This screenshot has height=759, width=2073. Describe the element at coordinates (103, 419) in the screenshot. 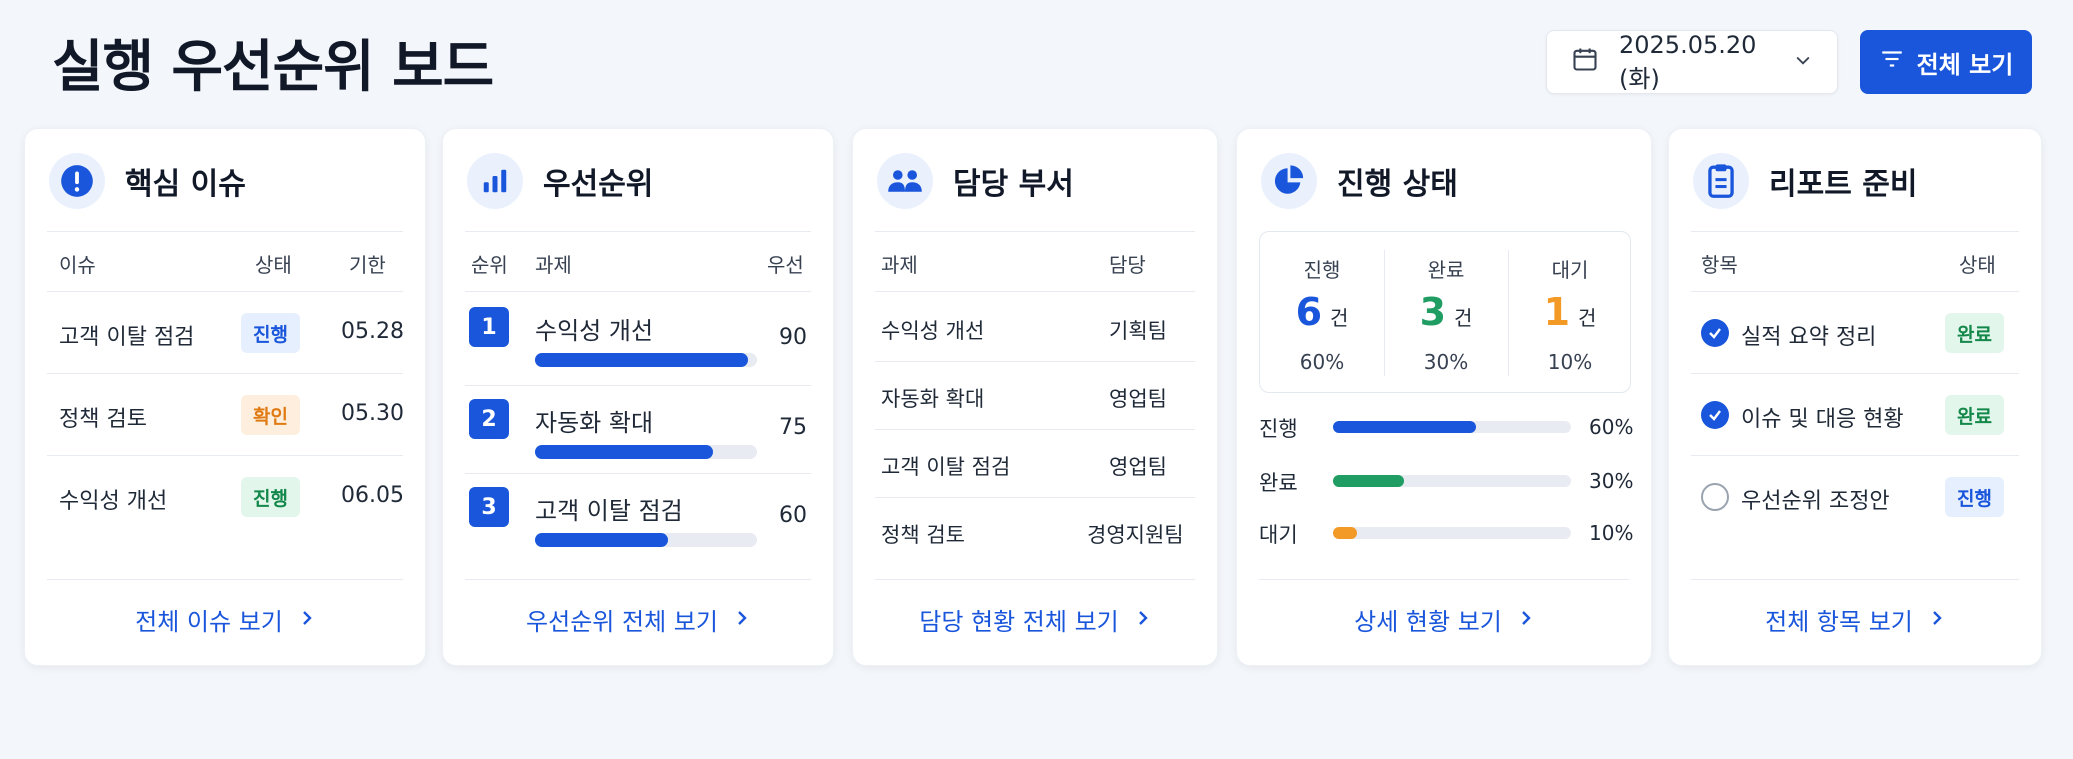

I see `issue-name: 정책 검토` at that location.